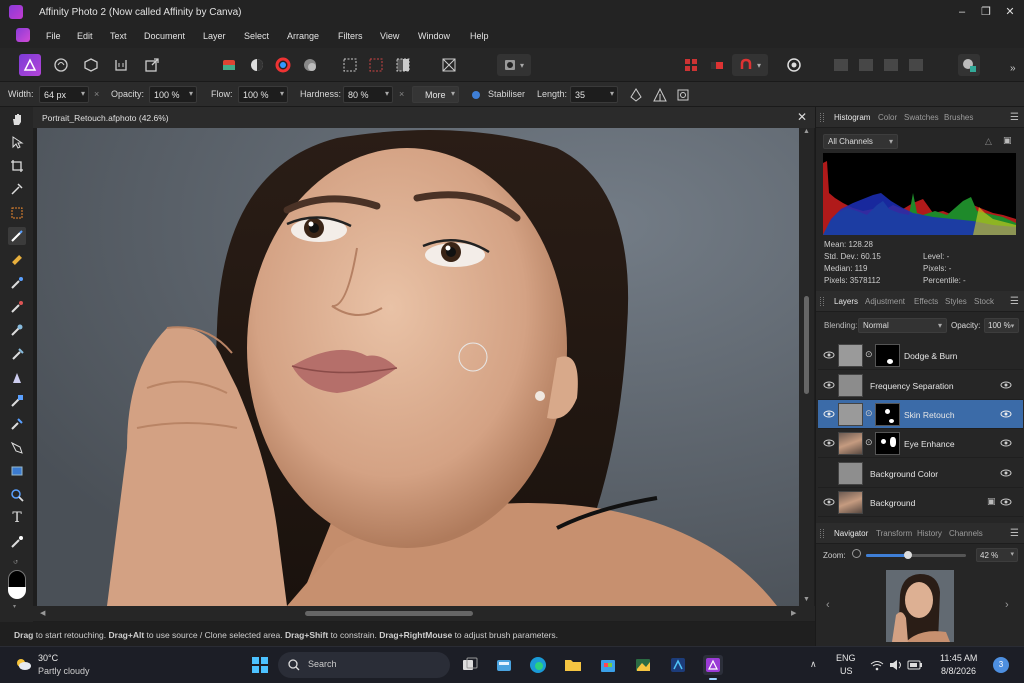 The height and width of the screenshot is (683, 1024). Describe the element at coordinates (920, 355) in the screenshot. I see `layer-row-dodge-burn: ⊙ Dodge & Burn` at that location.